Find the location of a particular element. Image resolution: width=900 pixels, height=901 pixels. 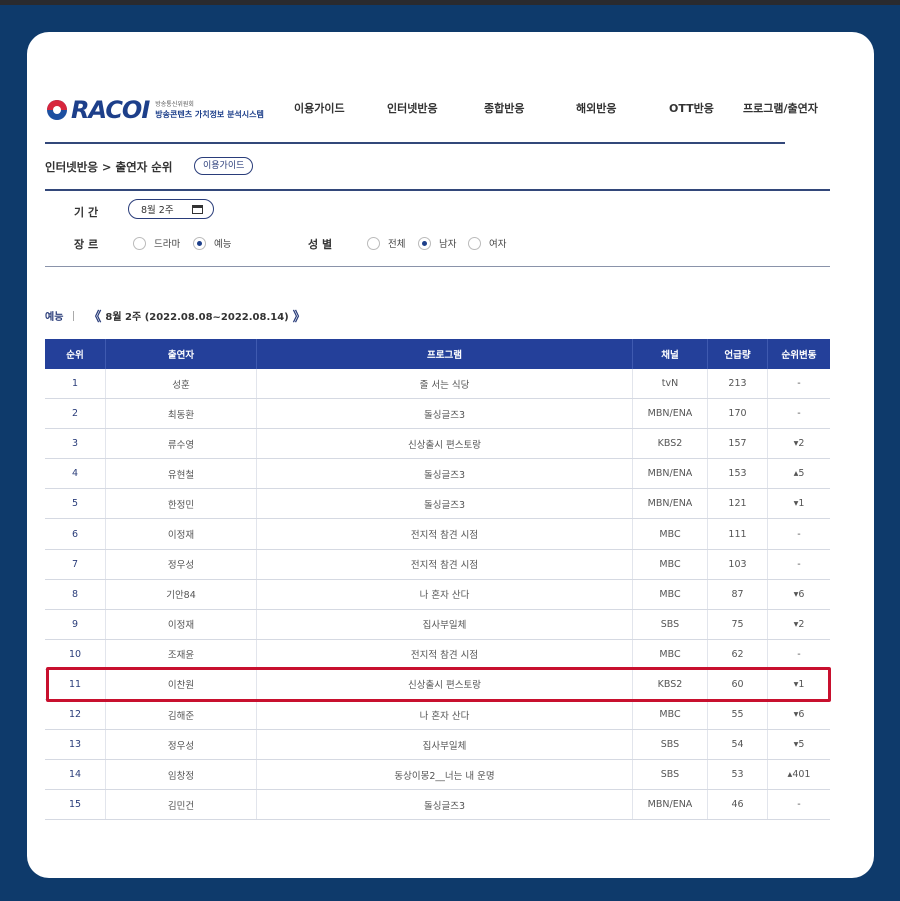

cell-channel: SBS is located at coordinates (670, 745).